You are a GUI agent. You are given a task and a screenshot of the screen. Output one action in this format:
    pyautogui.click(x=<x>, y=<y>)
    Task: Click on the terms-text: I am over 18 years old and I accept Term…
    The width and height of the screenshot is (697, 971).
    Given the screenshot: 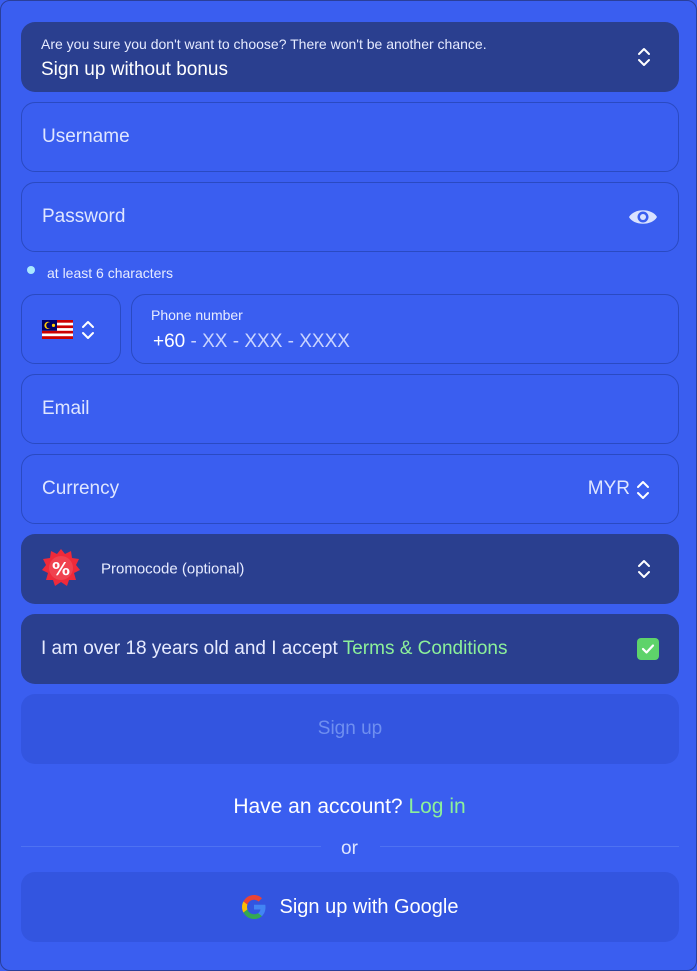 What is the action you would take?
    pyautogui.click(x=274, y=649)
    